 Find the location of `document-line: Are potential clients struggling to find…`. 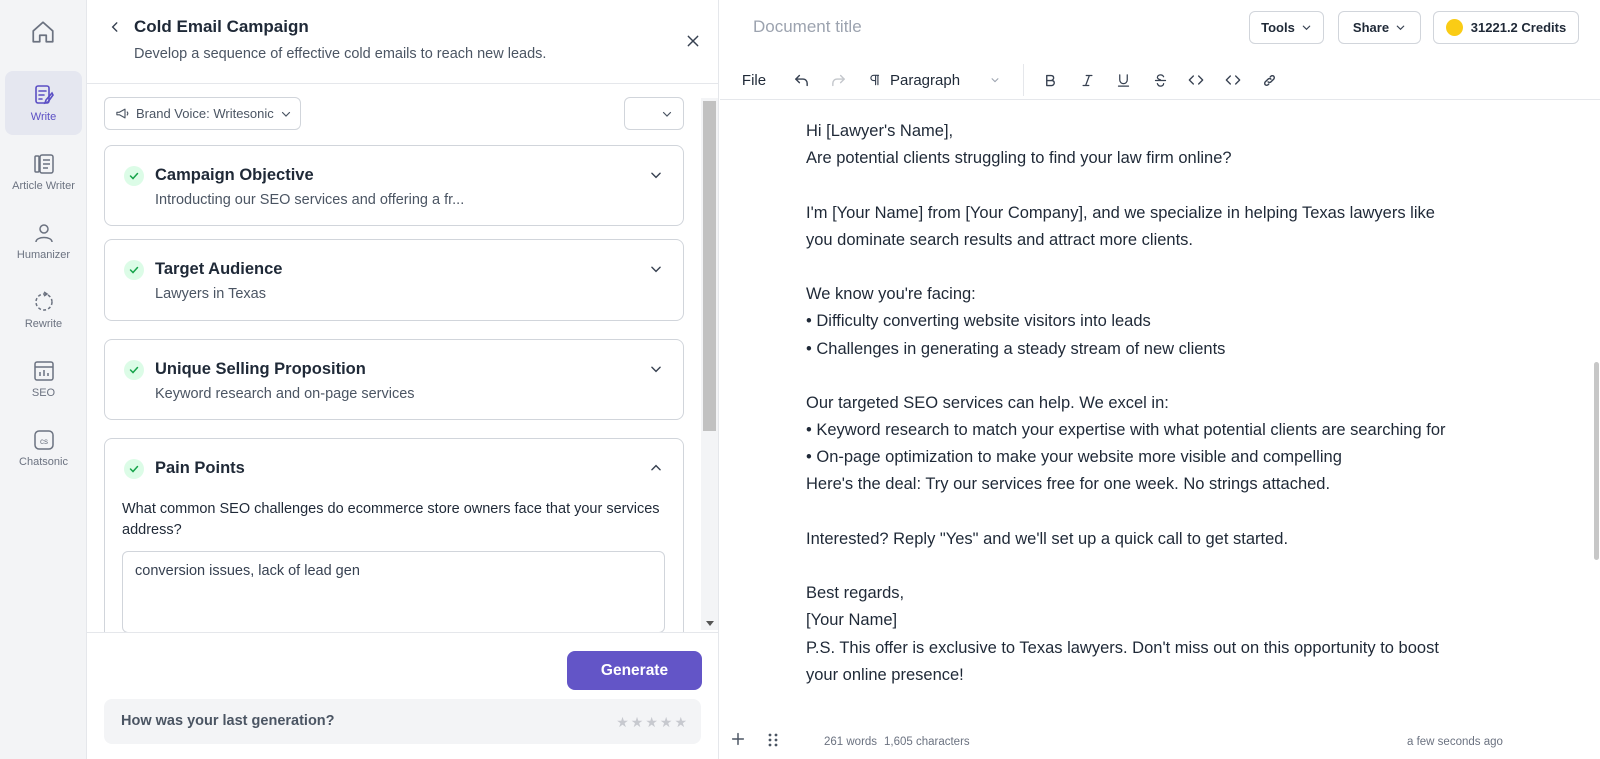

document-line: Are potential clients struggling to find… is located at coordinates (1166, 158).